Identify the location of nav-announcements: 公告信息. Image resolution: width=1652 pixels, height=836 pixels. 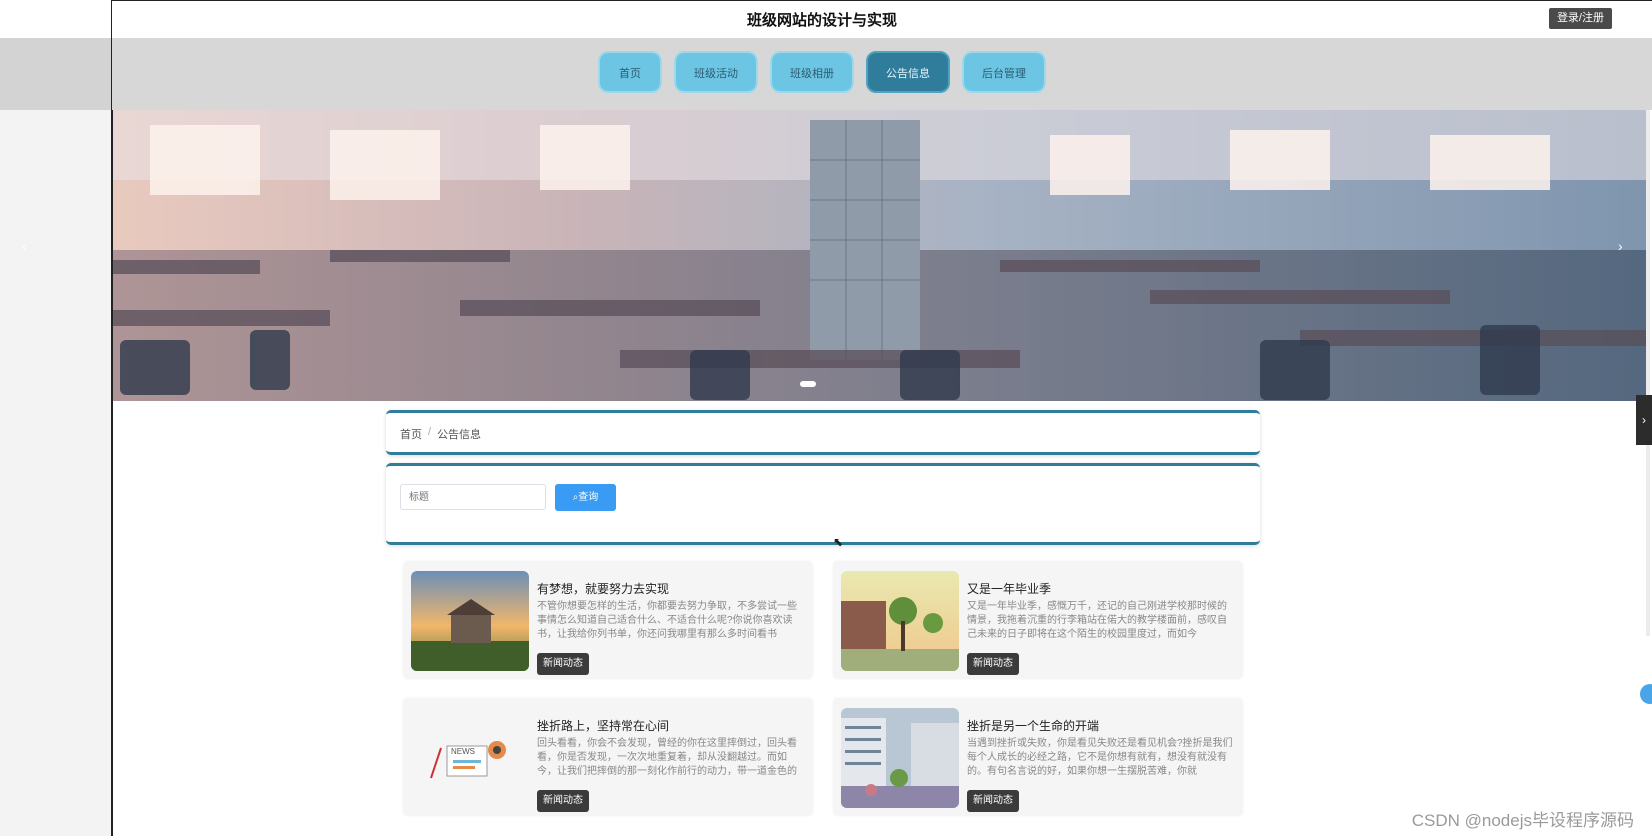
(908, 72).